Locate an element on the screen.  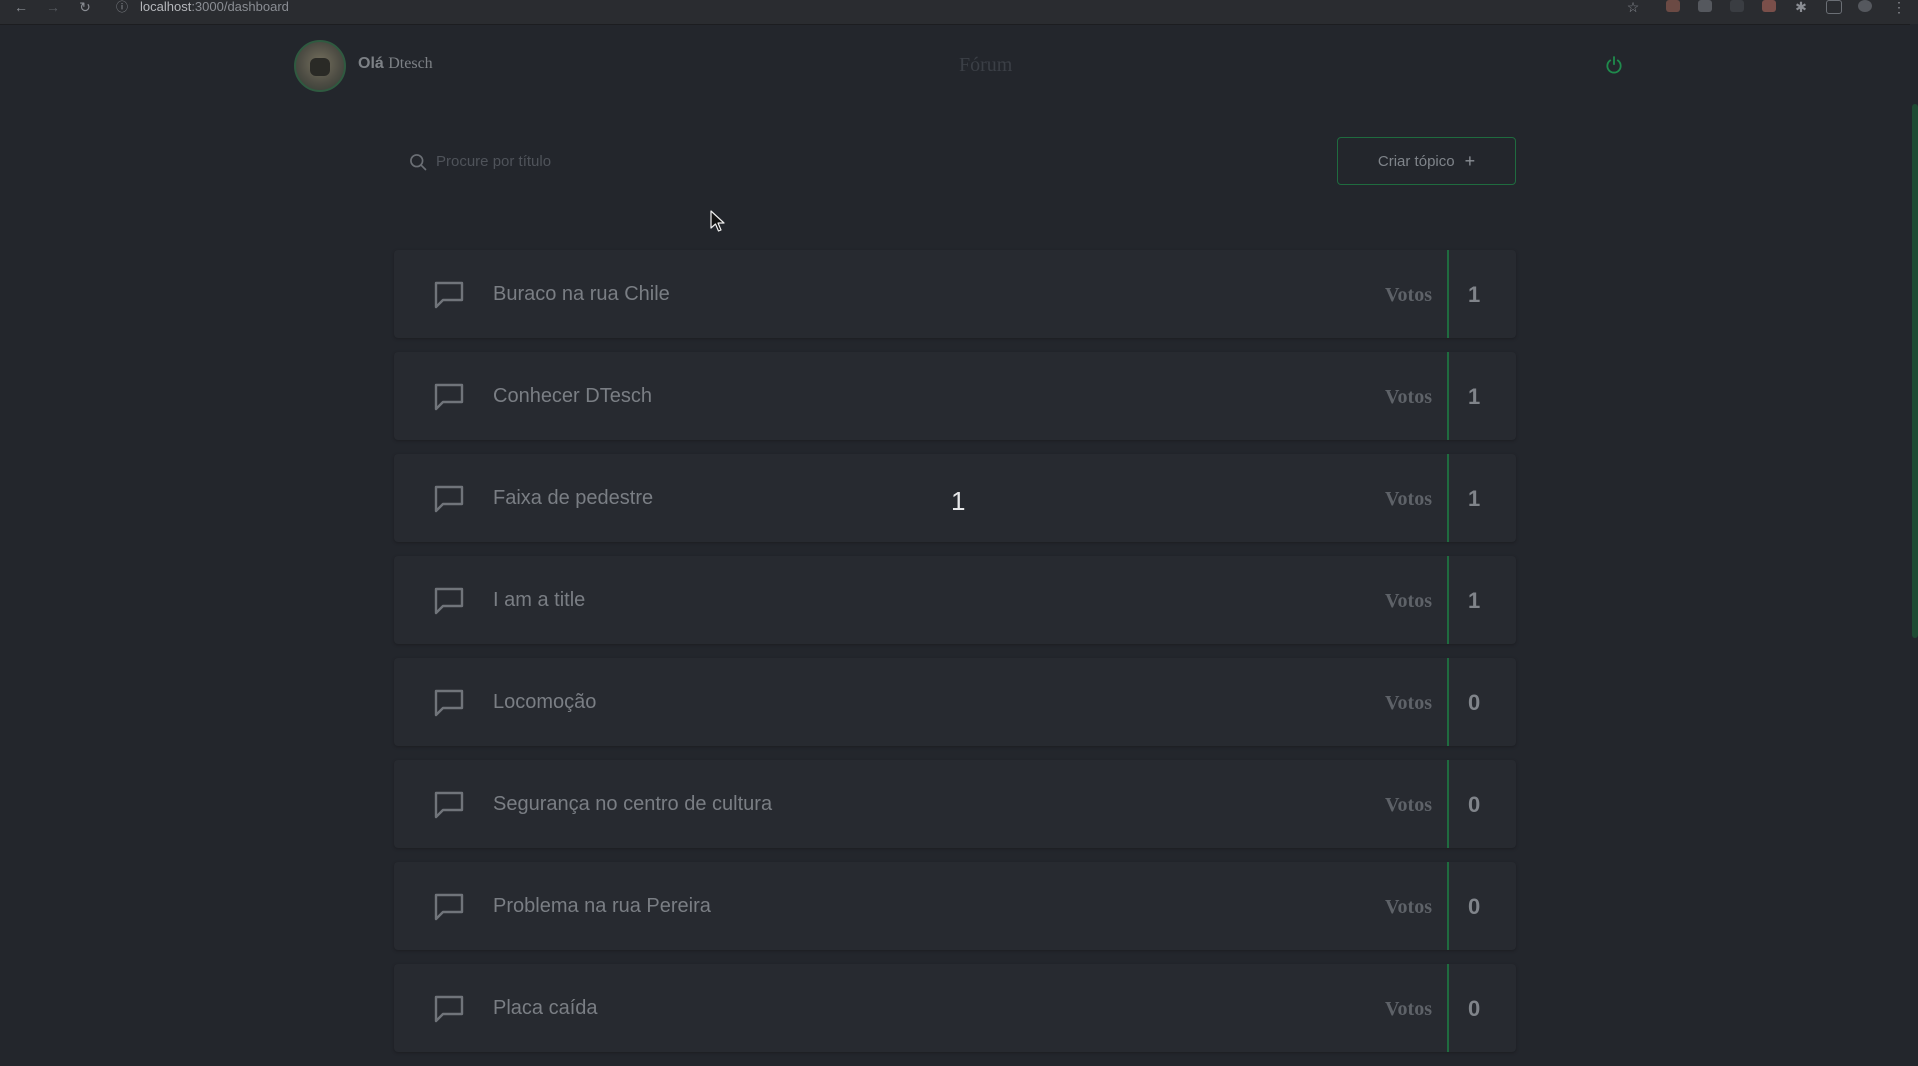
bookmark-star-icon: ☆ is located at coordinates (1633, 7).